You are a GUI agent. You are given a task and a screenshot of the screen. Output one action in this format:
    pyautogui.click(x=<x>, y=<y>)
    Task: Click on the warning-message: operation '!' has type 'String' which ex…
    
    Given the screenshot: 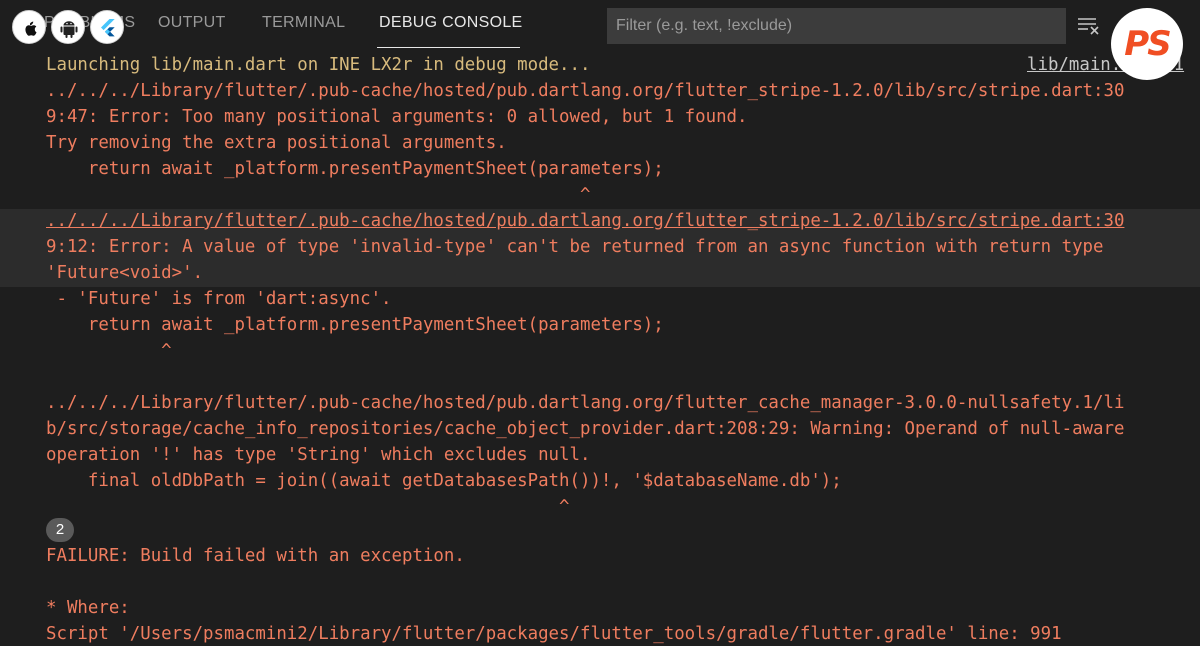 What is the action you would take?
    pyautogui.click(x=318, y=455)
    